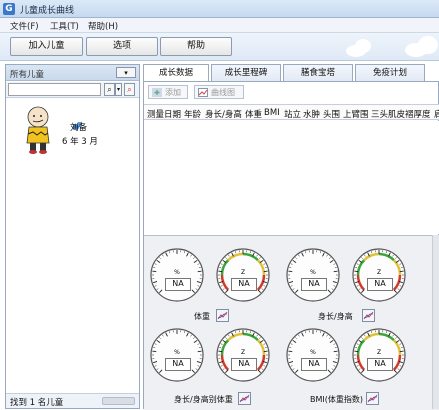 The height and width of the screenshot is (410, 439). What do you see at coordinates (46, 46) in the screenshot?
I see `add-child-button: 加入儿童` at bounding box center [46, 46].